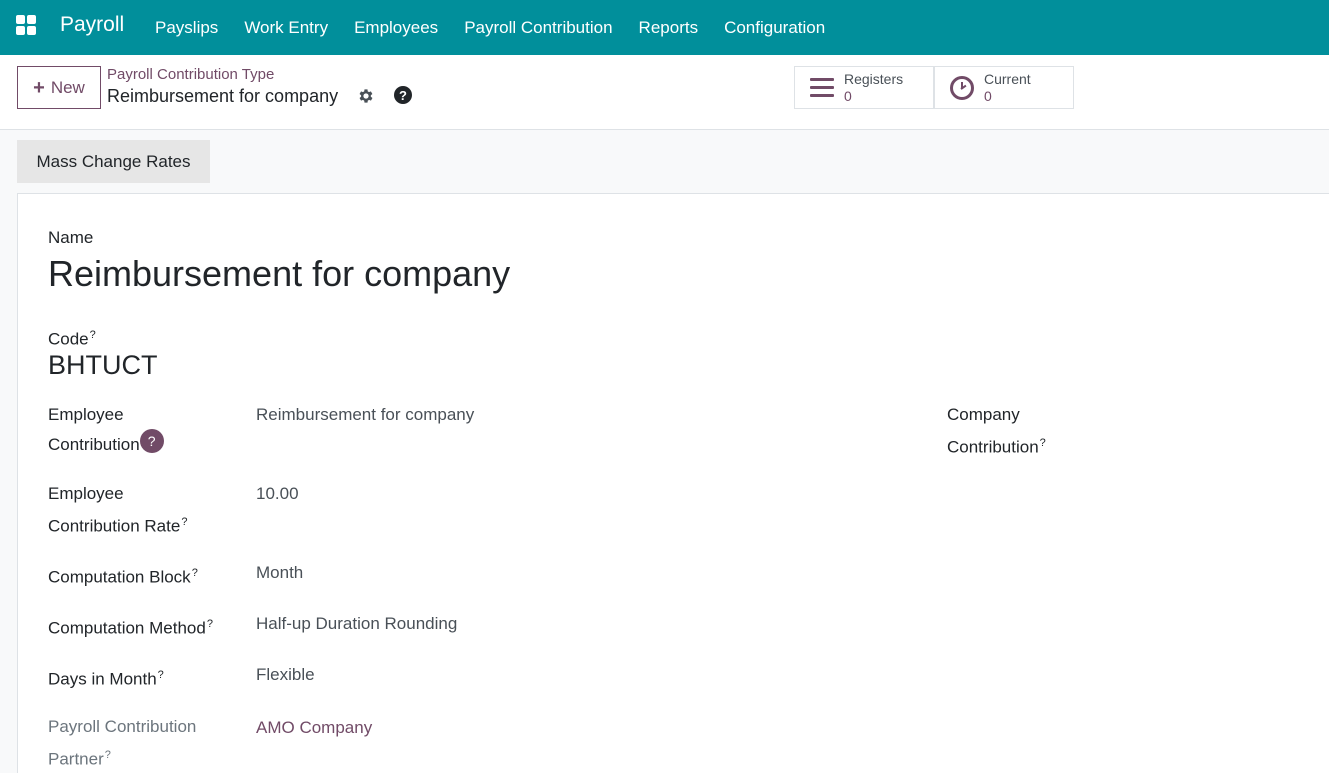  What do you see at coordinates (39, 87) in the screenshot?
I see `plus-icon: +` at bounding box center [39, 87].